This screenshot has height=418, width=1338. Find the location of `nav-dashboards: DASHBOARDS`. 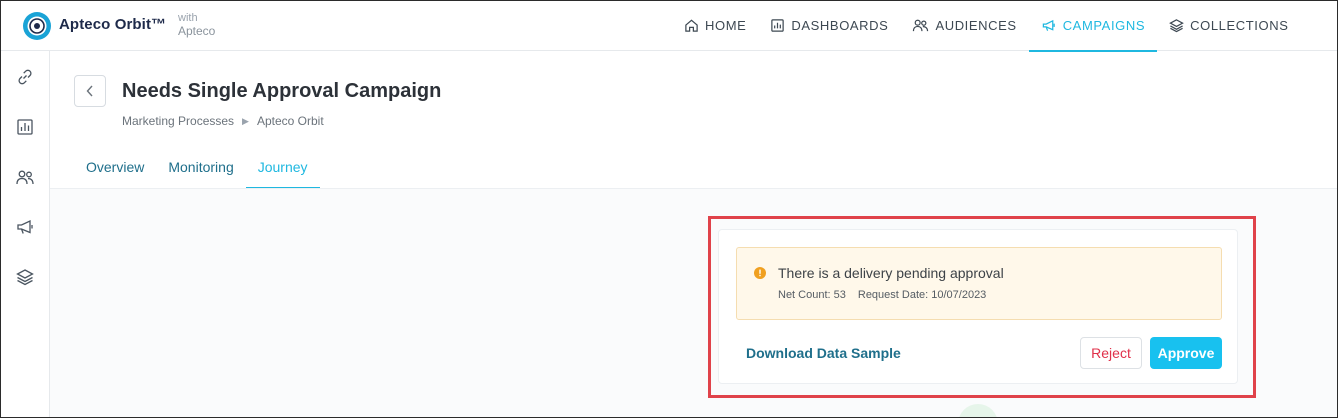

nav-dashboards: DASHBOARDS is located at coordinates (829, 25).